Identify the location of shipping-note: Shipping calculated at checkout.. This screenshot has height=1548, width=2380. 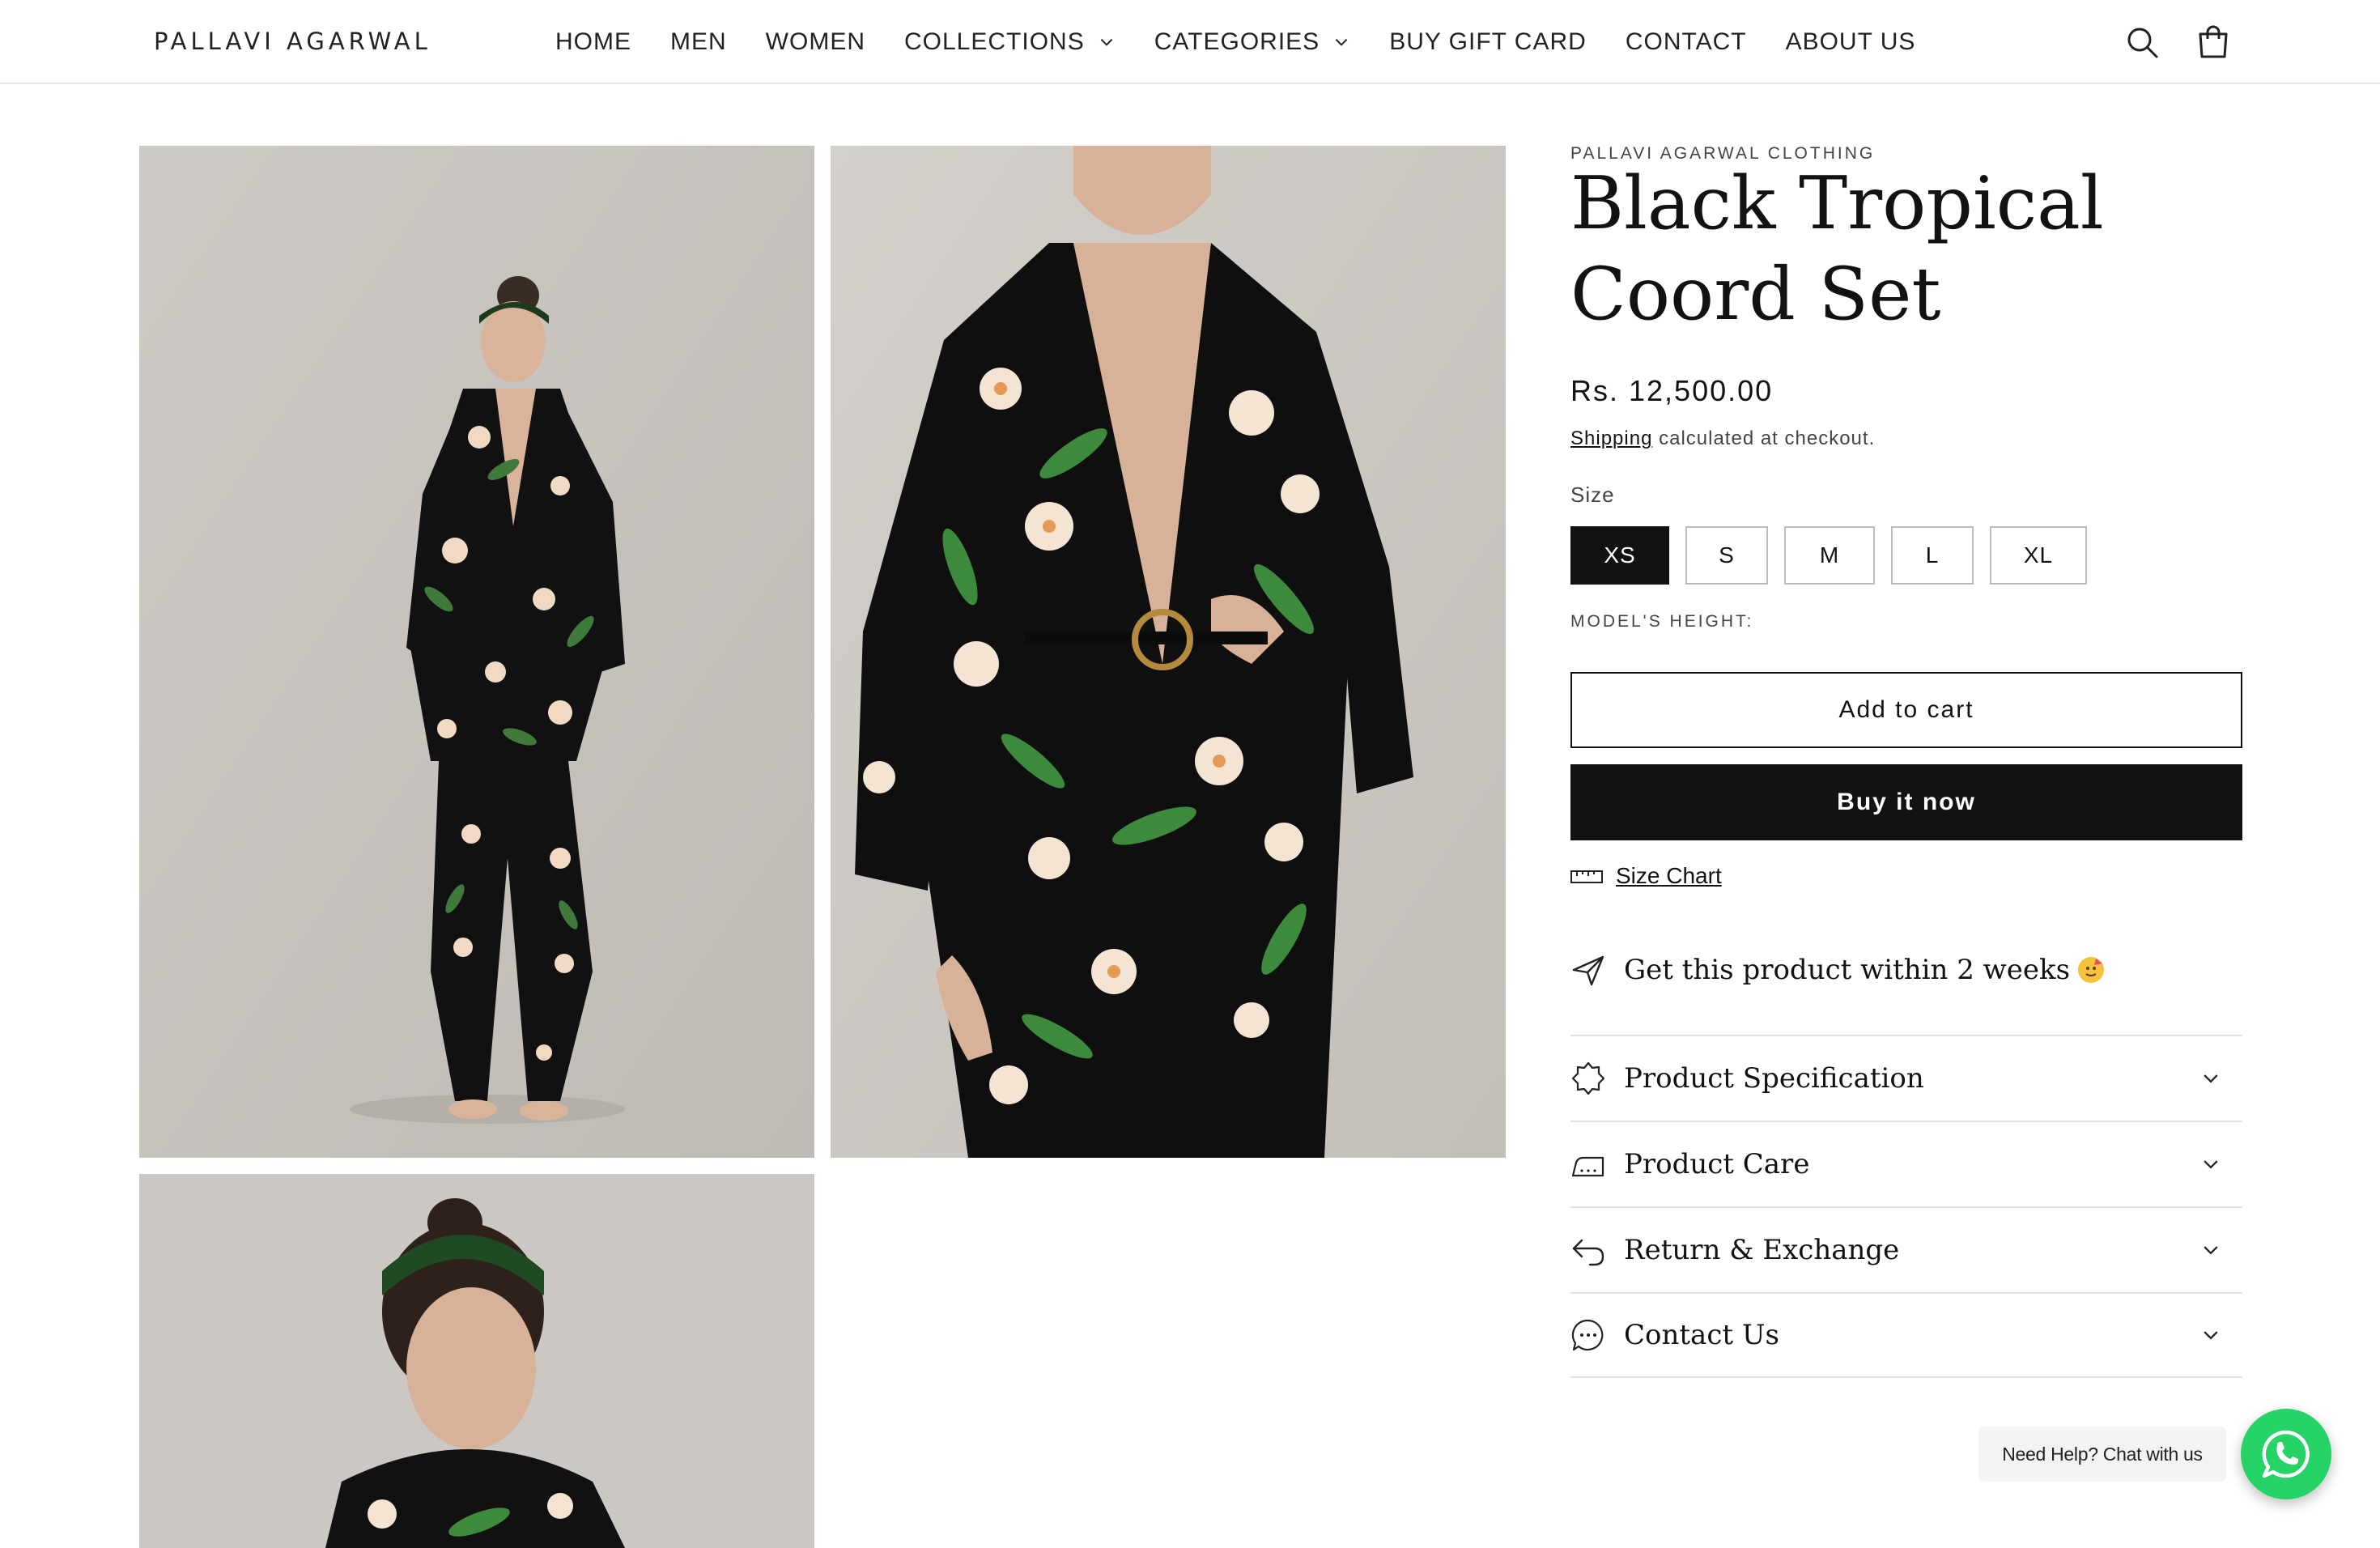
(1723, 438).